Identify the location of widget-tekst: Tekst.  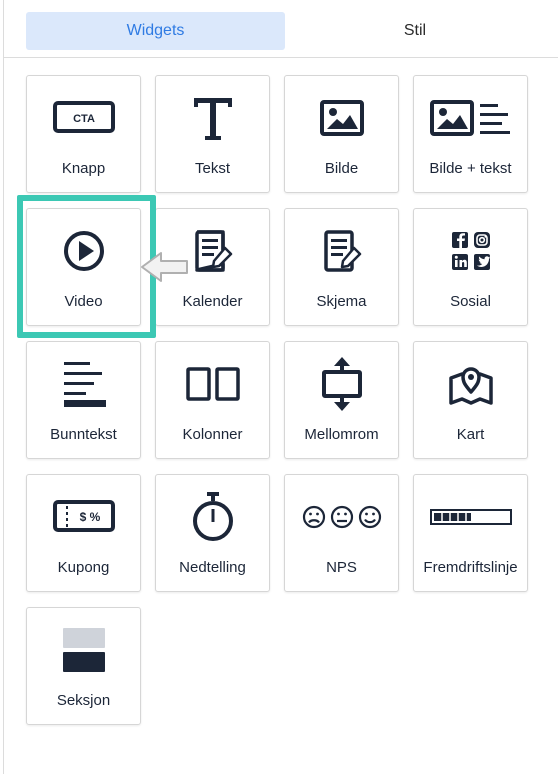
(212, 134).